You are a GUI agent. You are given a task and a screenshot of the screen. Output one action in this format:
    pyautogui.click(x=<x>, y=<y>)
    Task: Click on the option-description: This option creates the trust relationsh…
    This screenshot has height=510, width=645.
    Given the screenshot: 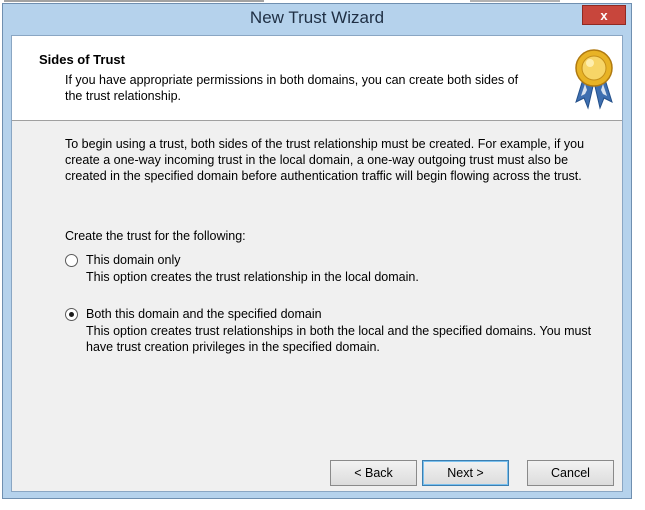 What is the action you would take?
    pyautogui.click(x=252, y=277)
    